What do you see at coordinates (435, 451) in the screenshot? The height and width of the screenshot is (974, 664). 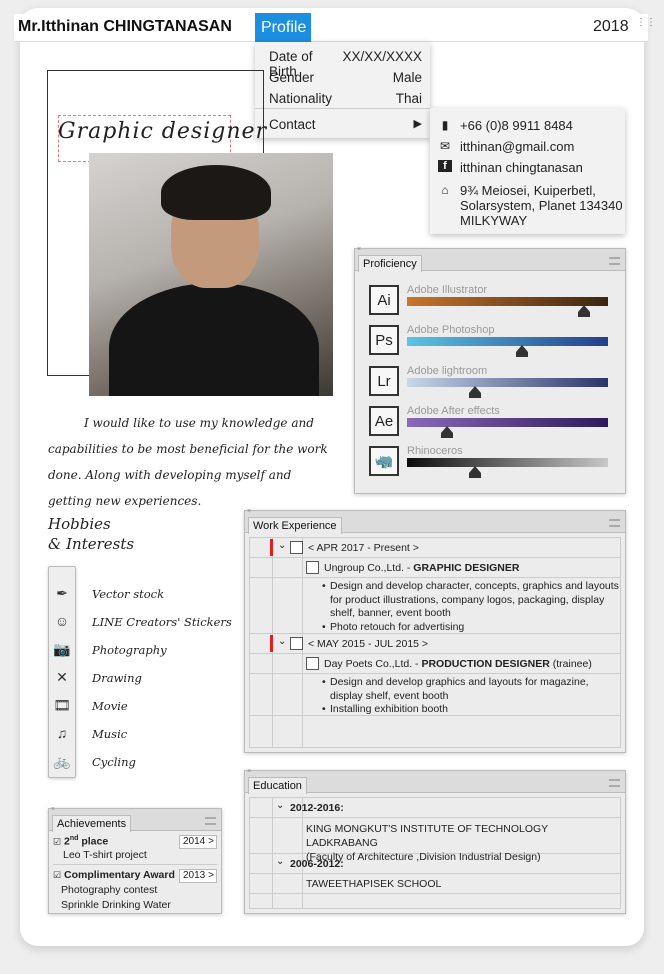 I see `skill-label: Rhinoceros` at bounding box center [435, 451].